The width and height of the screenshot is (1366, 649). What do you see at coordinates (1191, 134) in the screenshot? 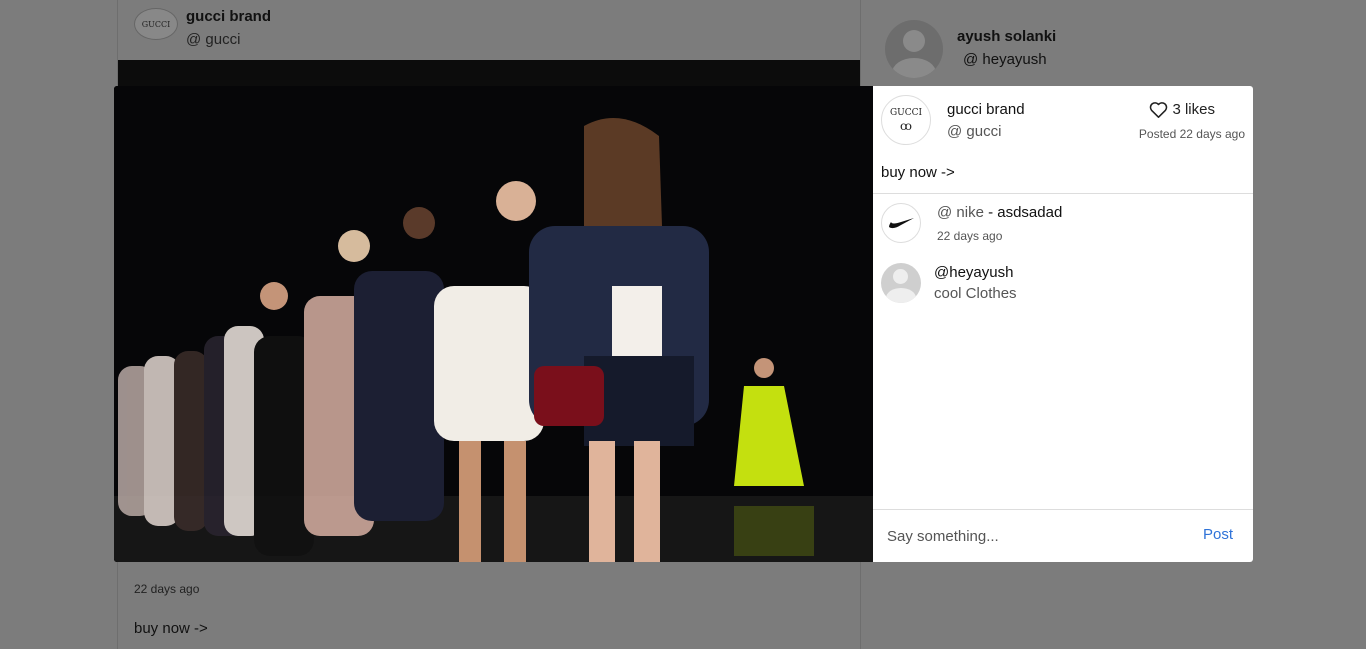
I see `posted-time: Posted 22 days ago` at bounding box center [1191, 134].